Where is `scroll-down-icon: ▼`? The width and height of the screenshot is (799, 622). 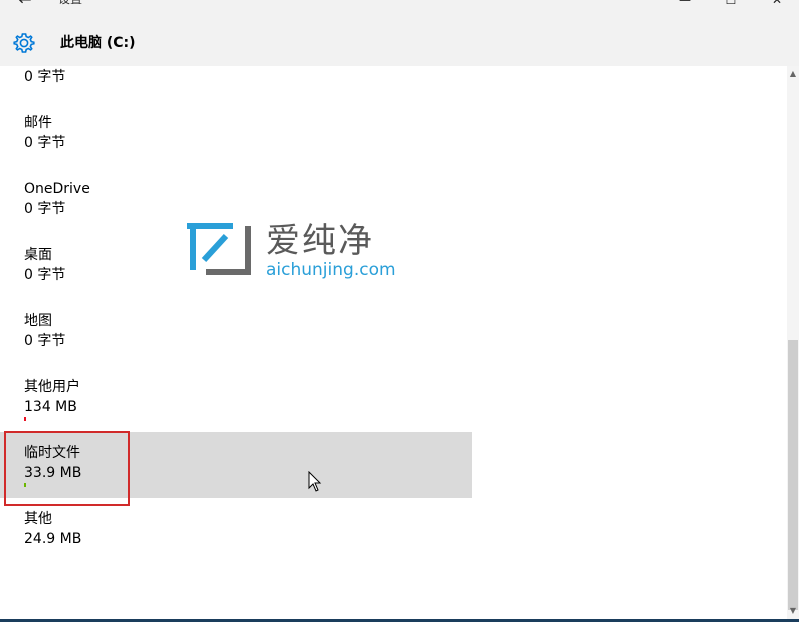
scroll-down-icon: ▼ is located at coordinates (793, 611).